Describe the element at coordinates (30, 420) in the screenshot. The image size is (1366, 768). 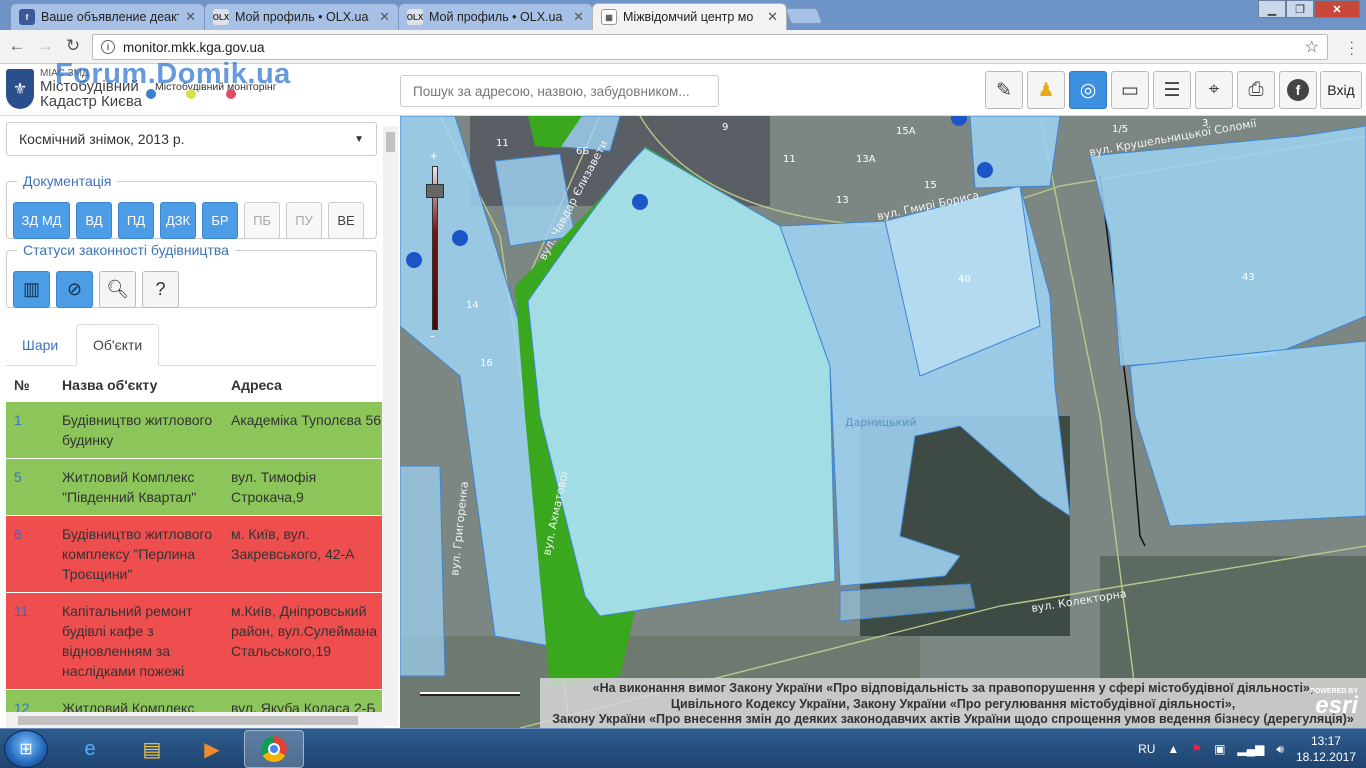
I see `row-number: 1` at that location.